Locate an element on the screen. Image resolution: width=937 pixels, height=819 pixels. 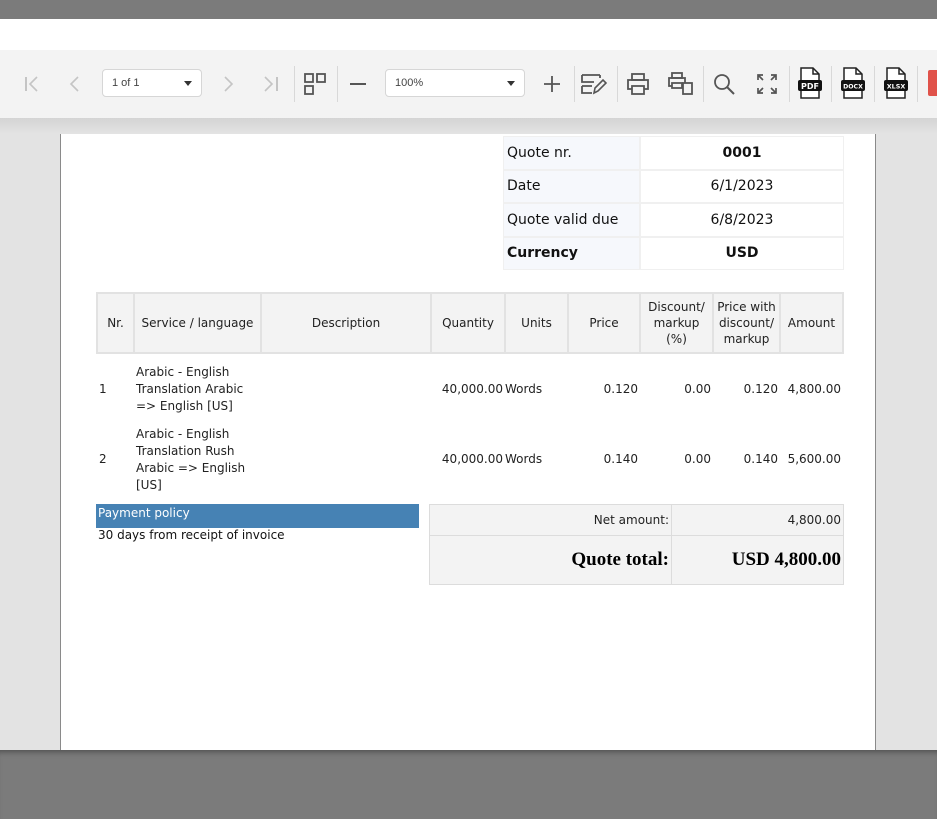
next-page-icon is located at coordinates (229, 84).